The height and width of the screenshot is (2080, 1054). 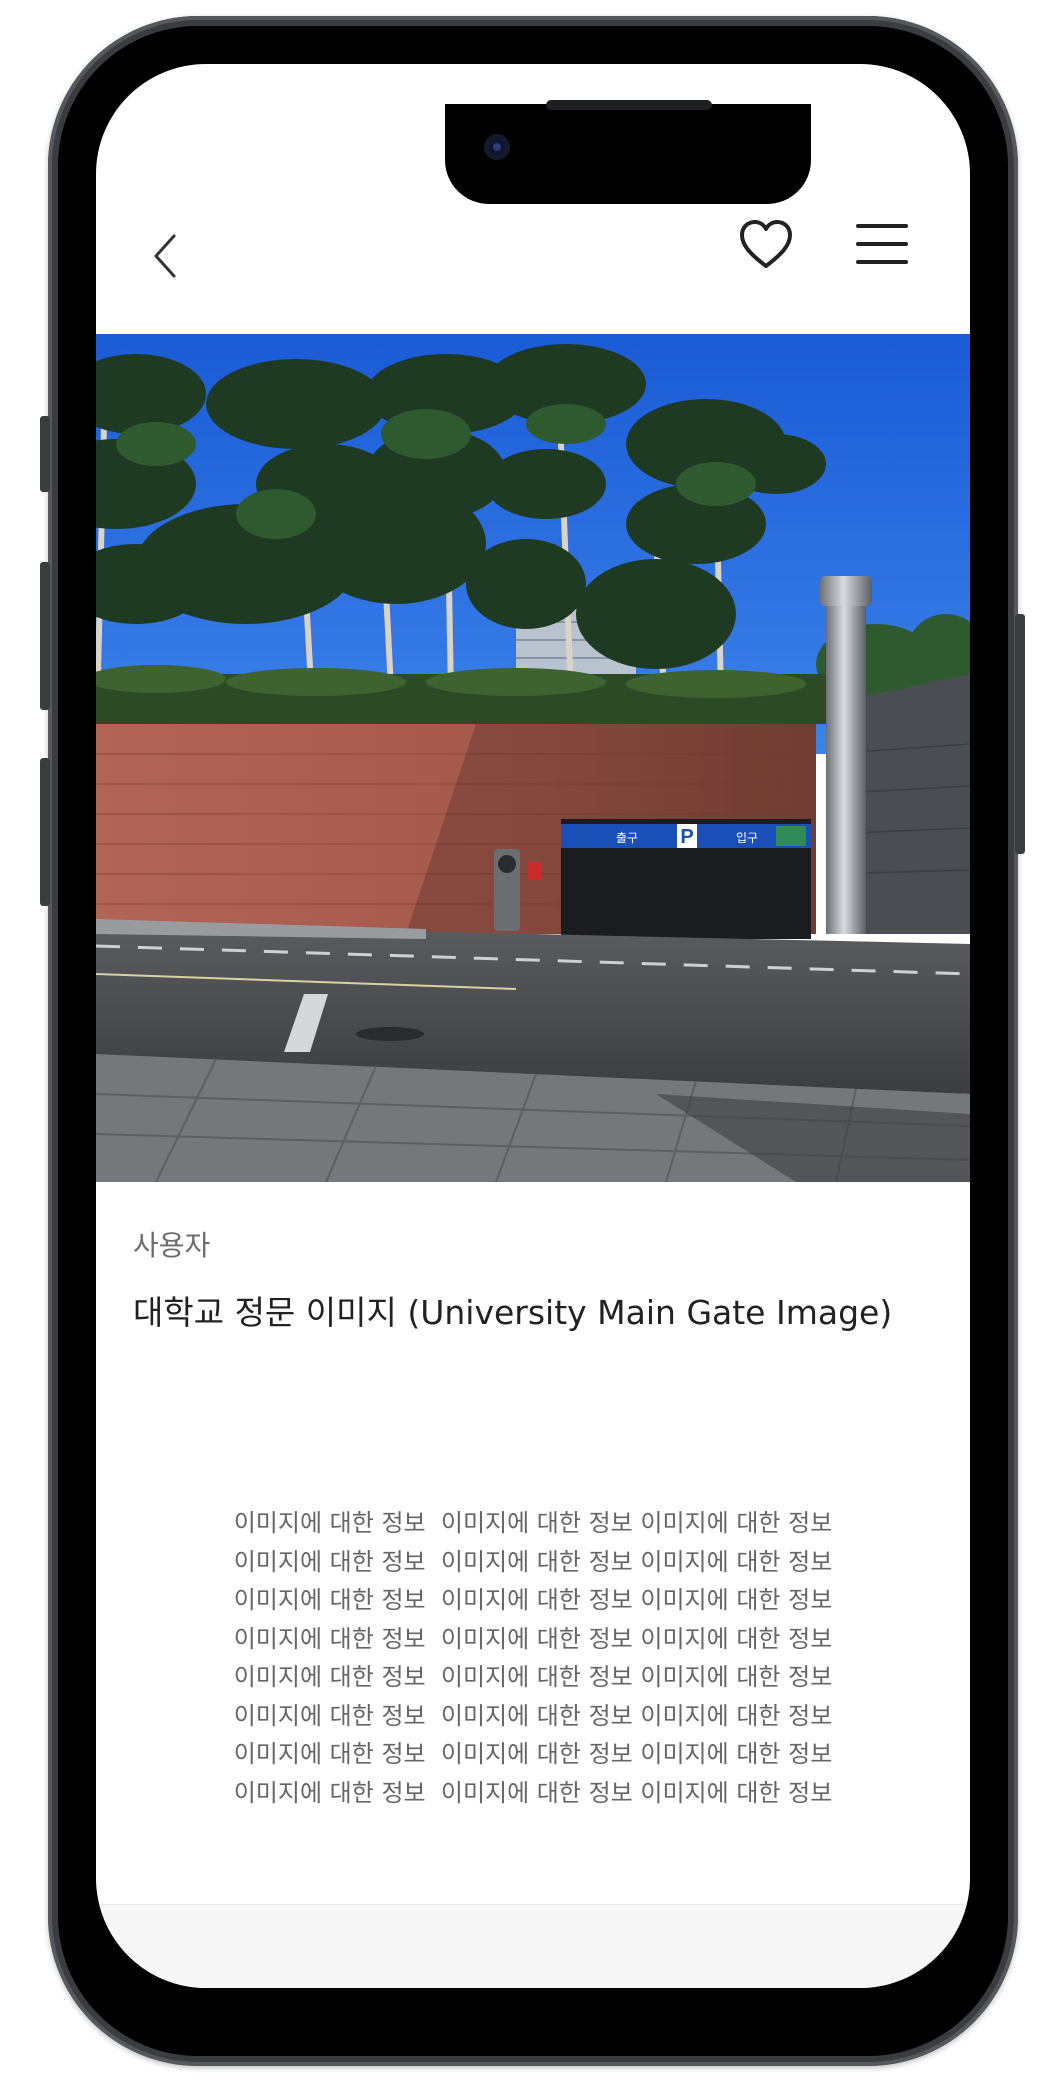 I want to click on hamburger-menu-icon, so click(x=882, y=244).